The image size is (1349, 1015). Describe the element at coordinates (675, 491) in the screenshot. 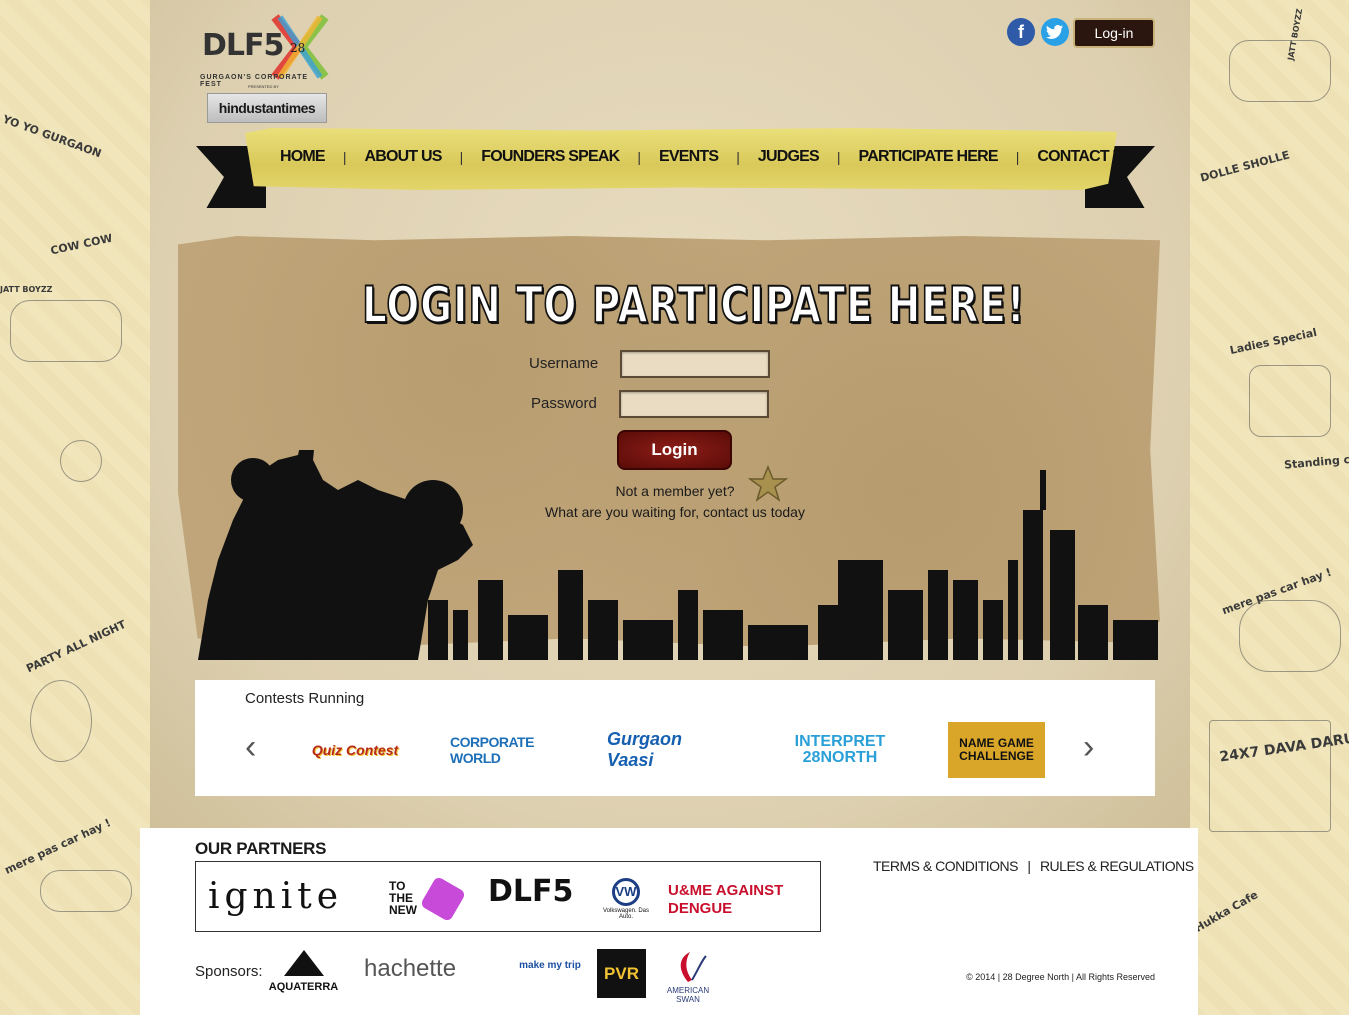

I see `not-member-text: Not a member yet?` at that location.